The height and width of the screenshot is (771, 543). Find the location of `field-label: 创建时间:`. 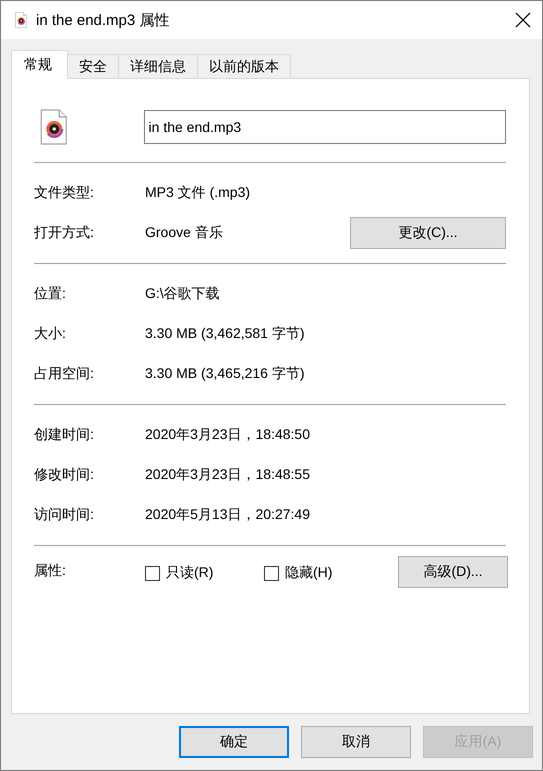

field-label: 创建时间: is located at coordinates (64, 435).